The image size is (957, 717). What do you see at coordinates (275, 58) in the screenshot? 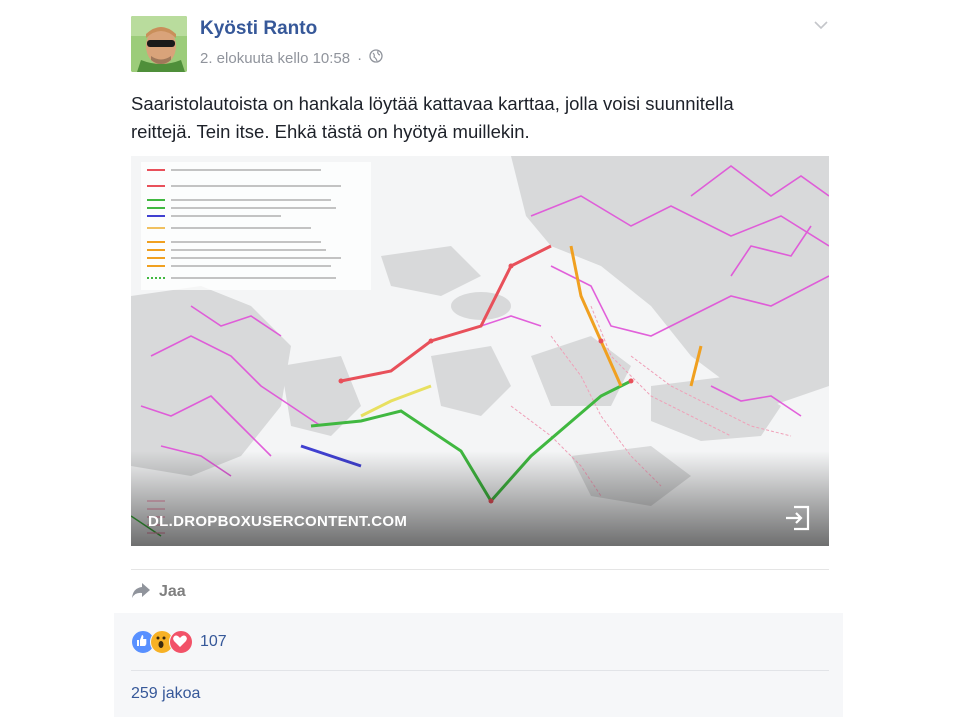
I see `post-timestamp: 2. elokuuta kello 10:58` at bounding box center [275, 58].